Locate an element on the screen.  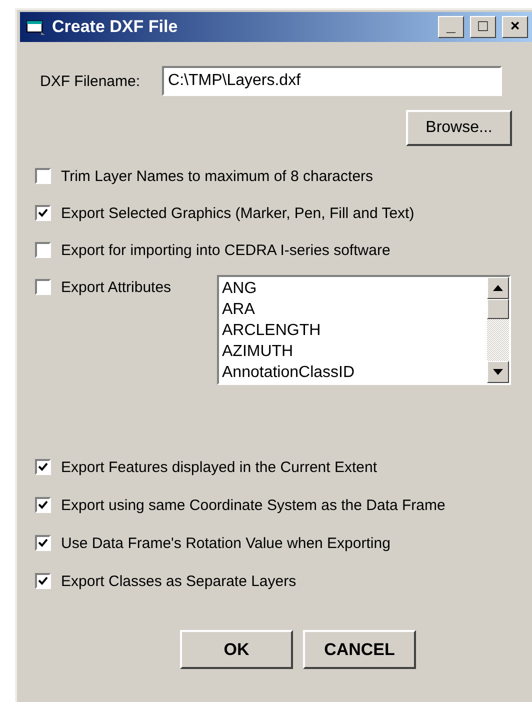
option-label: Export Attributes is located at coordinates (116, 287).